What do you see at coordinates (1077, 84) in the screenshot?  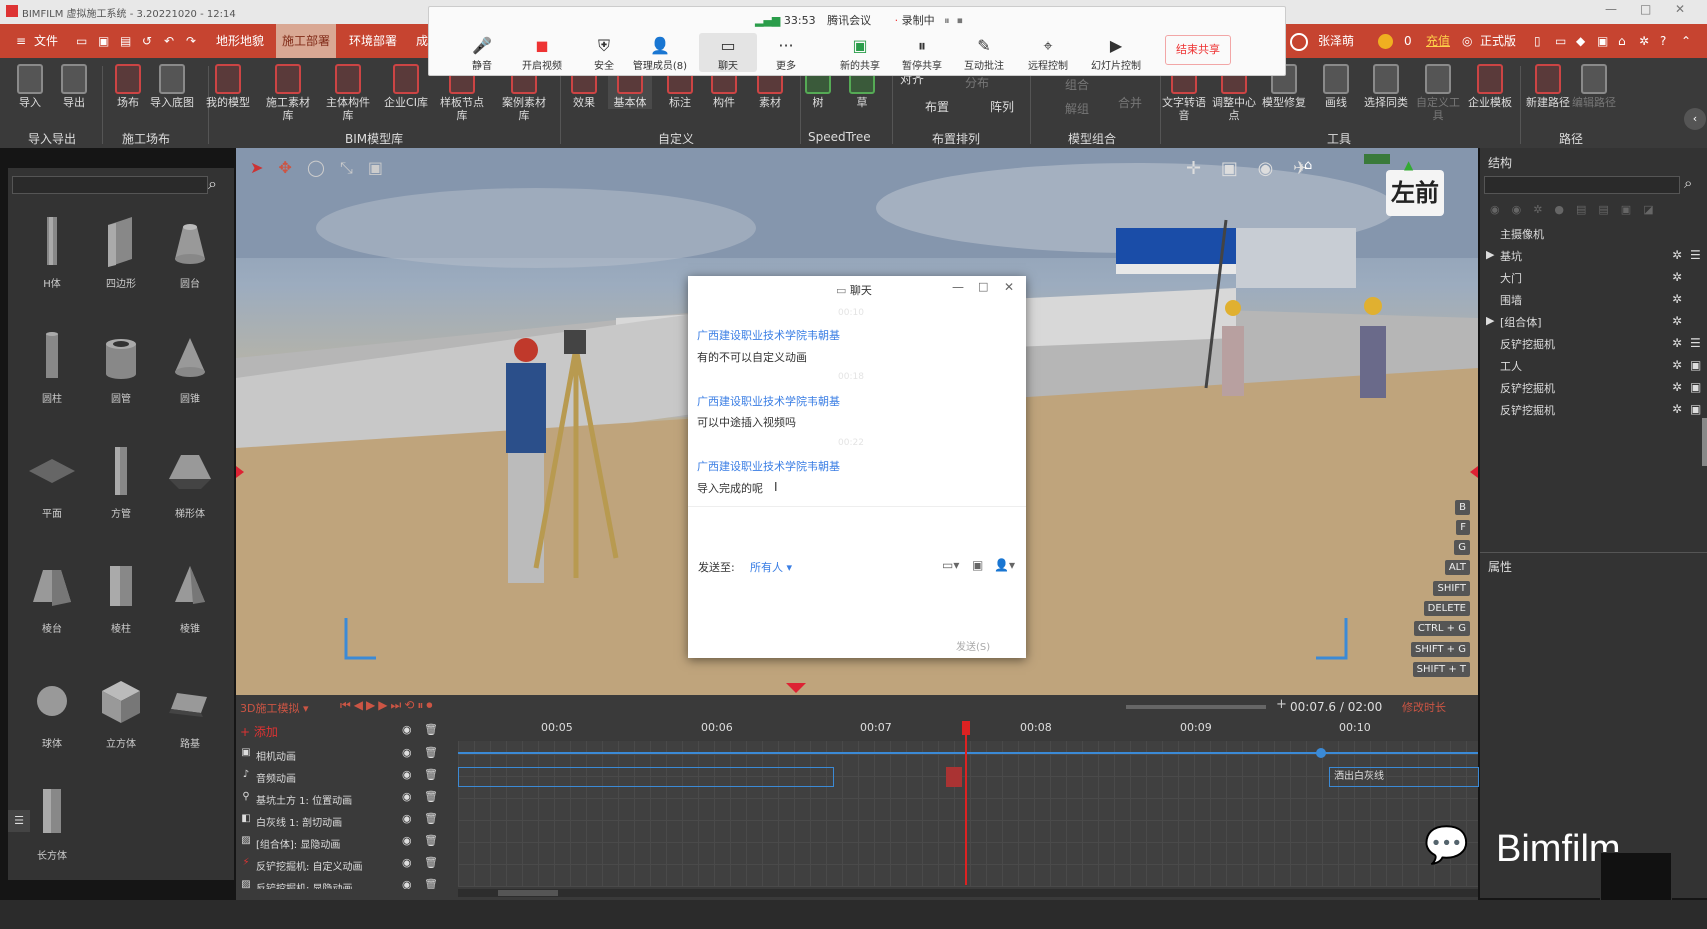 I see `combine-button: 组合` at bounding box center [1077, 84].